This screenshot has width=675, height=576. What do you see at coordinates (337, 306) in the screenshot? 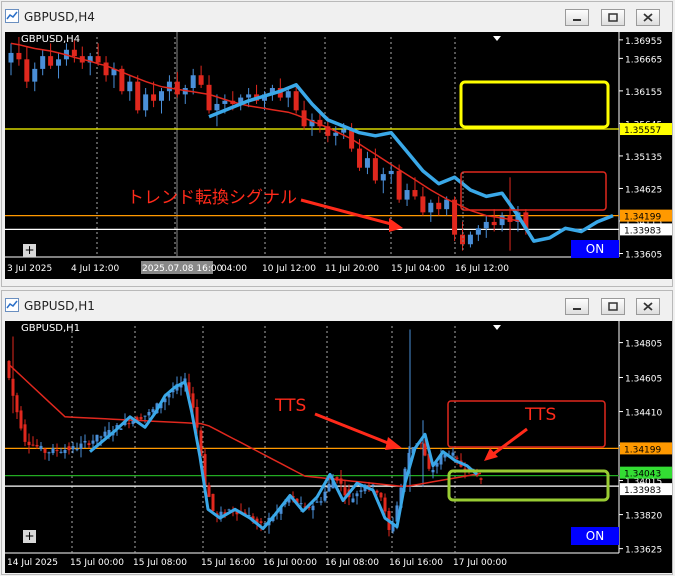
I see `title-bar: GBPUSD,H1` at bounding box center [337, 306].